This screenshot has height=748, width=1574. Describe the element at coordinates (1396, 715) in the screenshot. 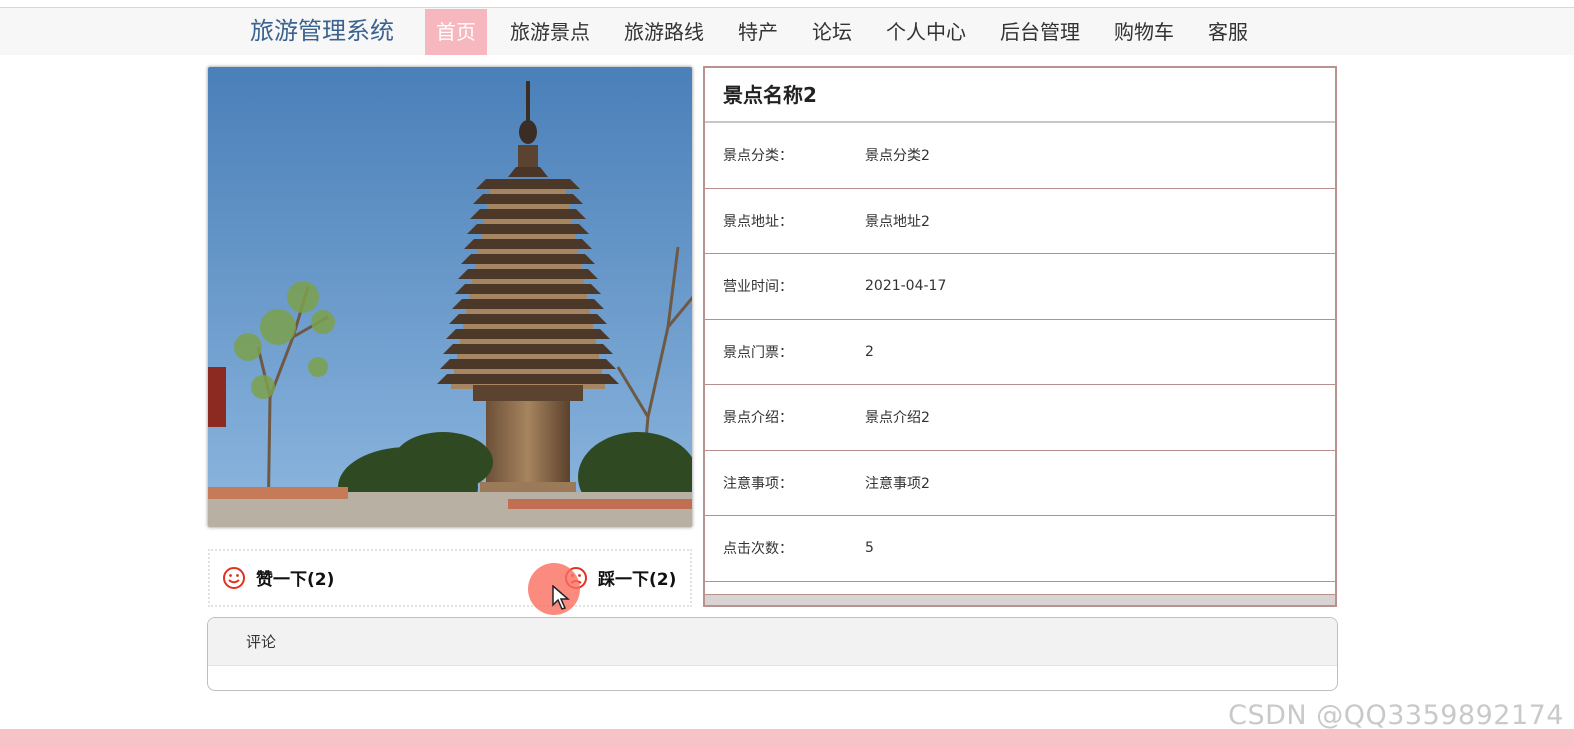

I see `watermark: CSDN @QQ3359892174` at that location.